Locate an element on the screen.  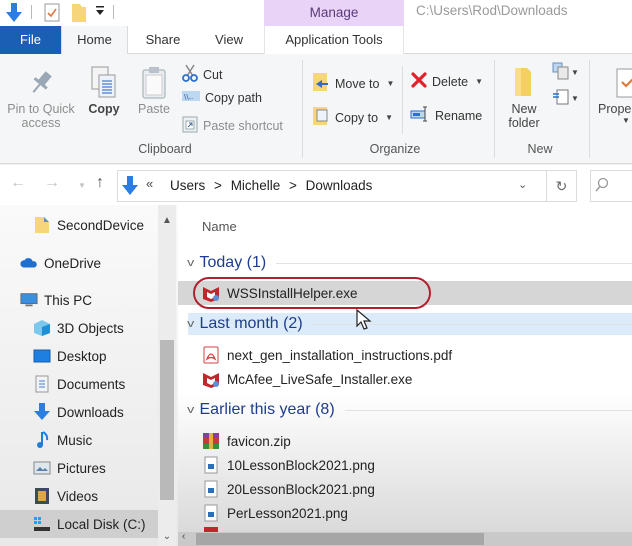
copy-button: Copy is located at coordinates (104, 90).